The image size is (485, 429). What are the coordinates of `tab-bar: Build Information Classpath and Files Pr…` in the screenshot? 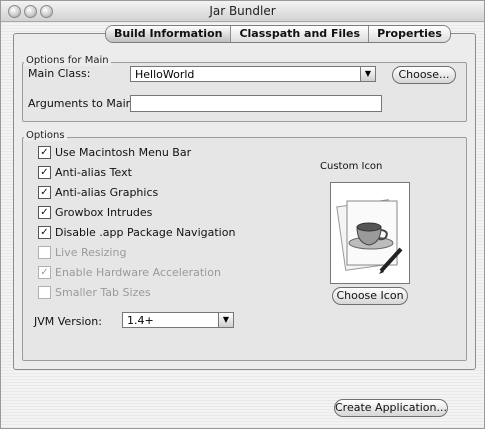 It's located at (278, 34).